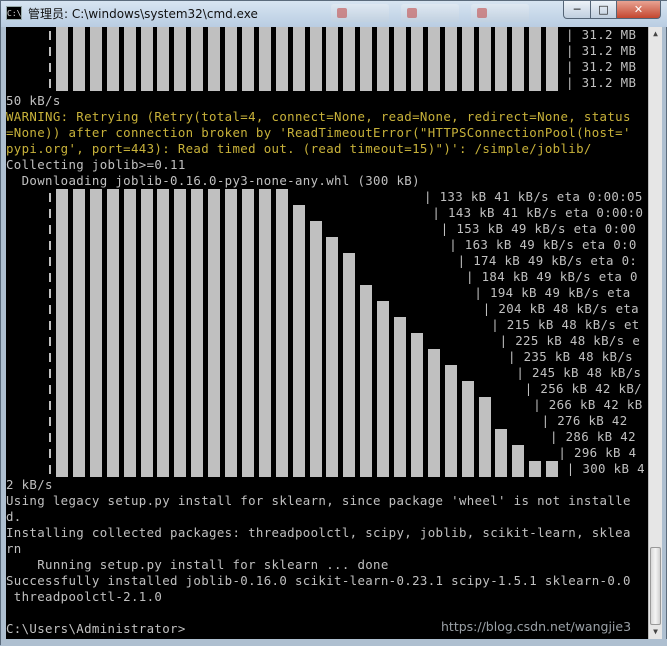 The width and height of the screenshot is (667, 646). I want to click on scroll-down-arrow-icon: ▼, so click(655, 632).